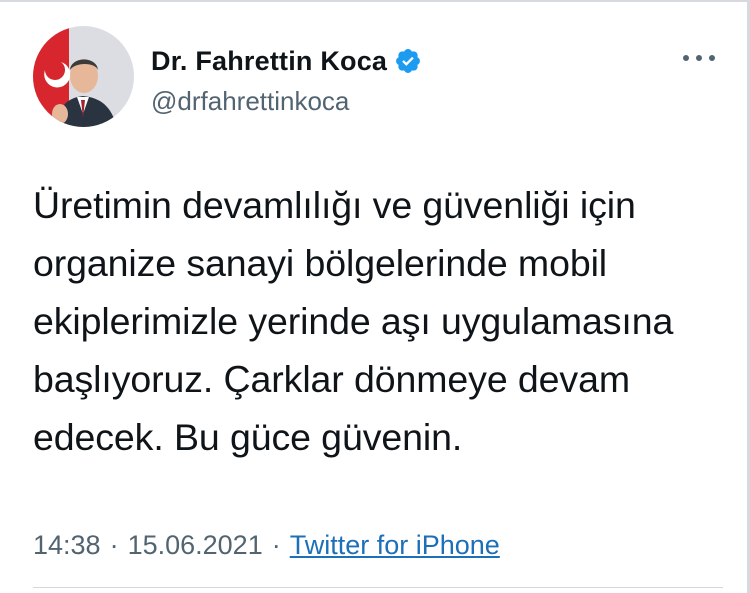 The height and width of the screenshot is (593, 750). I want to click on tweet-time: 14:38, so click(67, 545).